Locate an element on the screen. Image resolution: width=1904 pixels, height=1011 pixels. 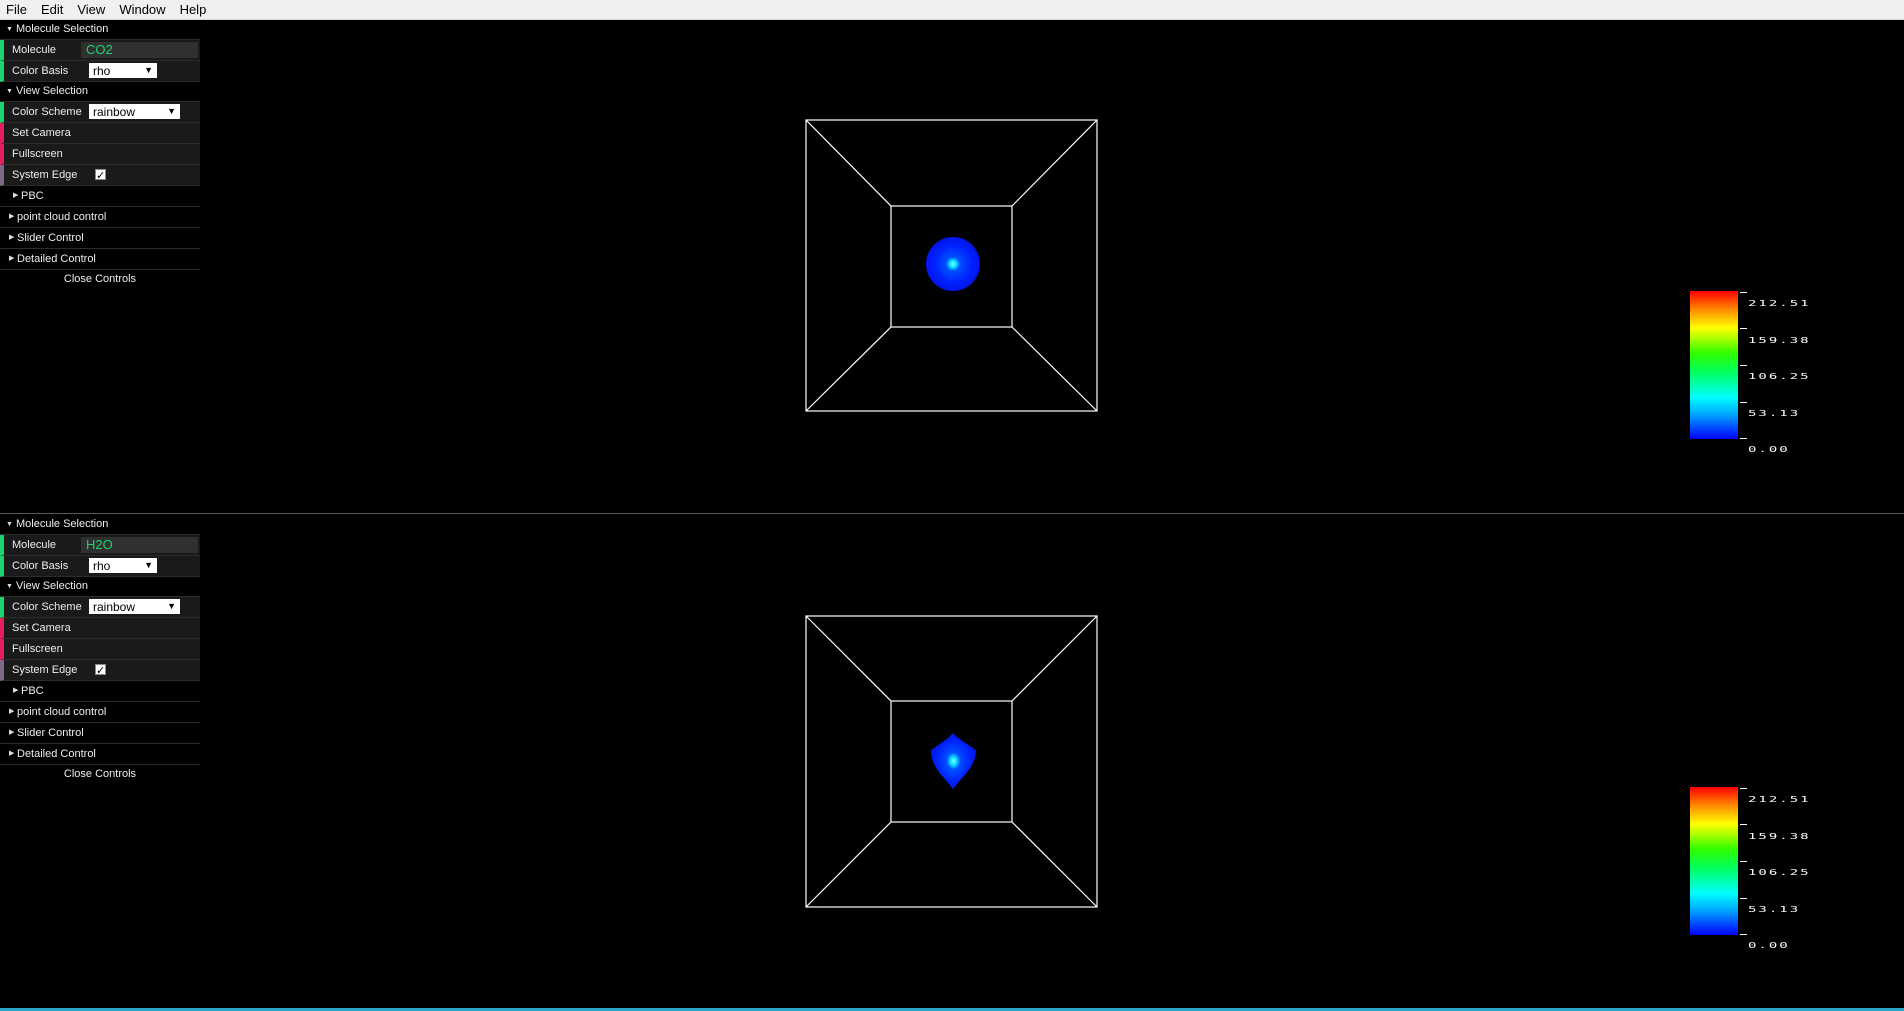
system-edge-label: System Edge is located at coordinates (45, 175).